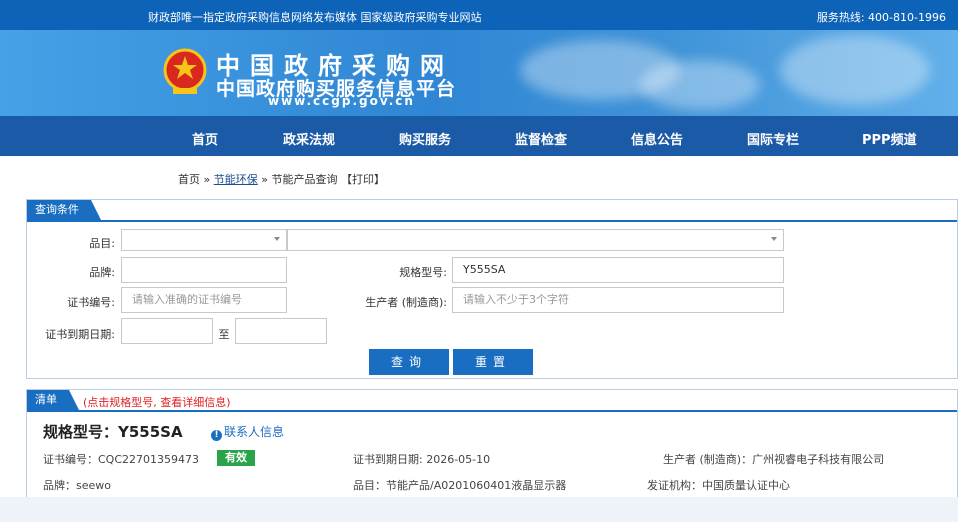 This screenshot has width=958, height=522. Describe the element at coordinates (618, 300) in the screenshot. I see `maker-input: 请输入不少于3个字符` at that location.